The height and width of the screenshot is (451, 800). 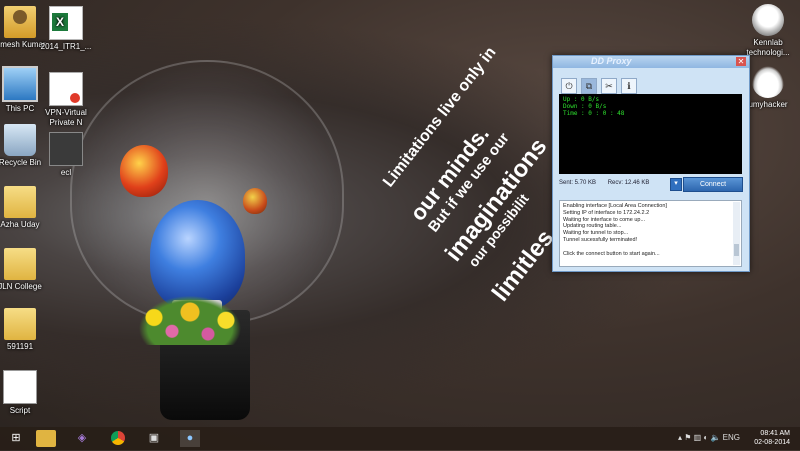 I want to click on log-line: Setting IP of interface to 172.24.2.2, so click(x=606, y=212).